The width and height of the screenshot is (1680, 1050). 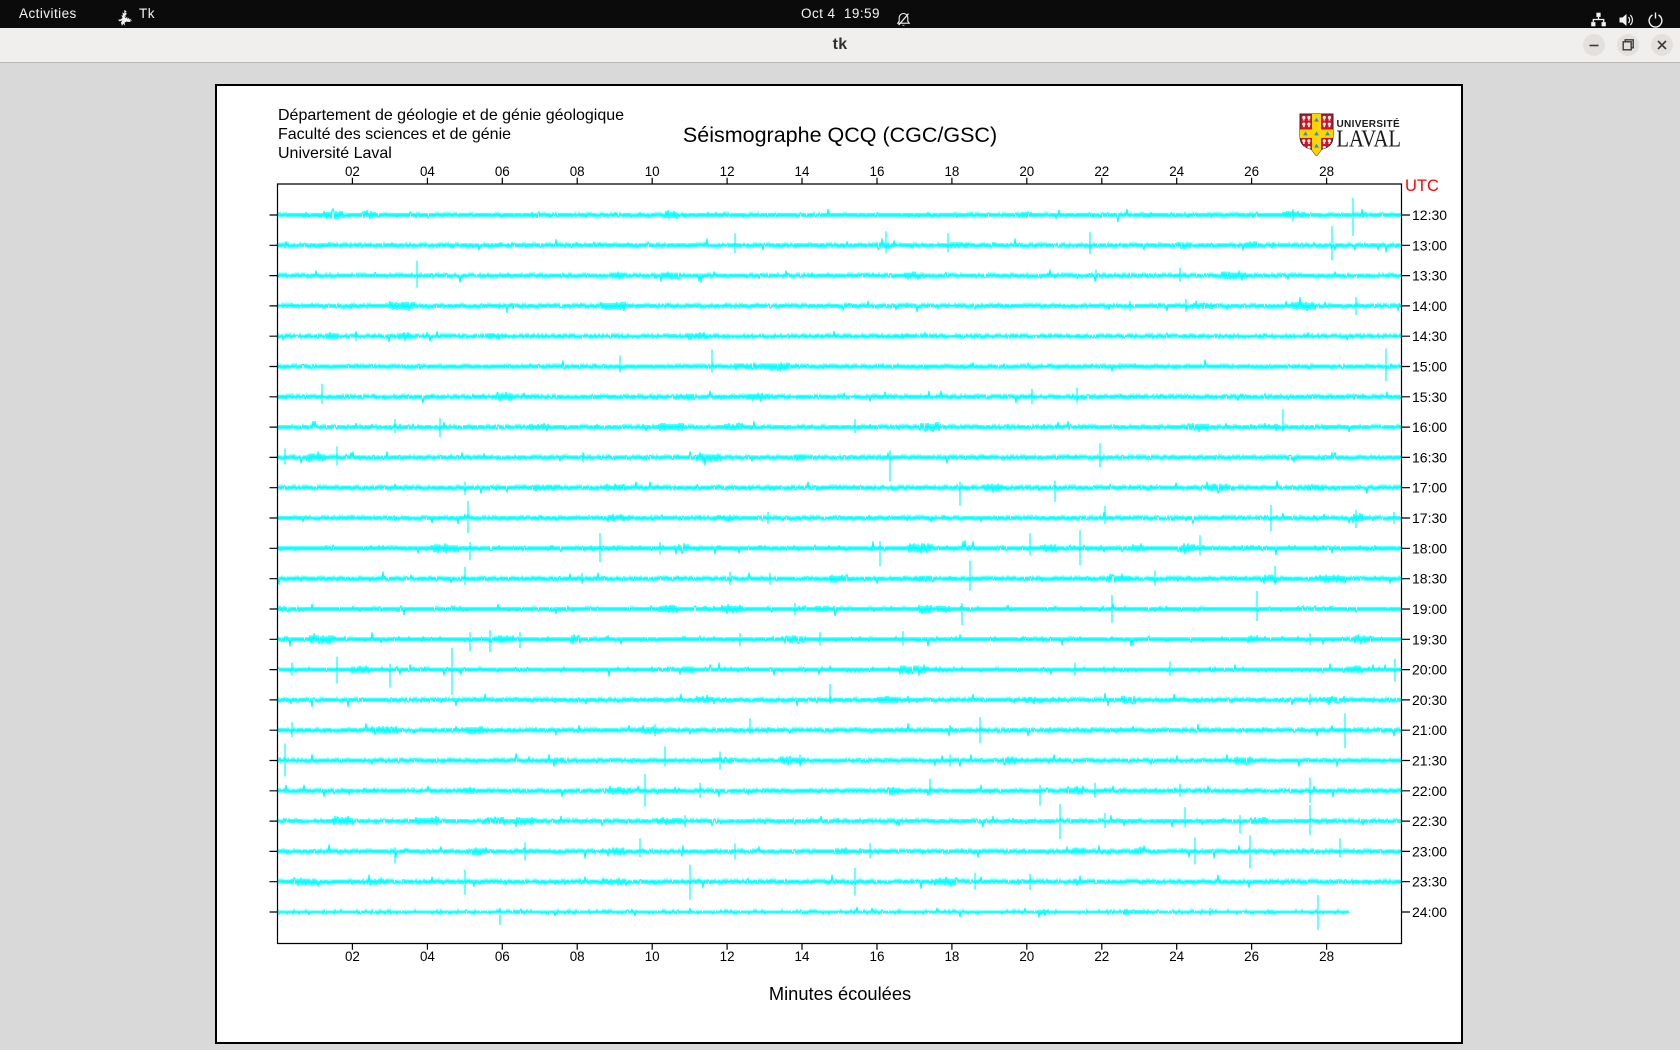 I want to click on svg-text: 18:00, so click(x=1429, y=548).